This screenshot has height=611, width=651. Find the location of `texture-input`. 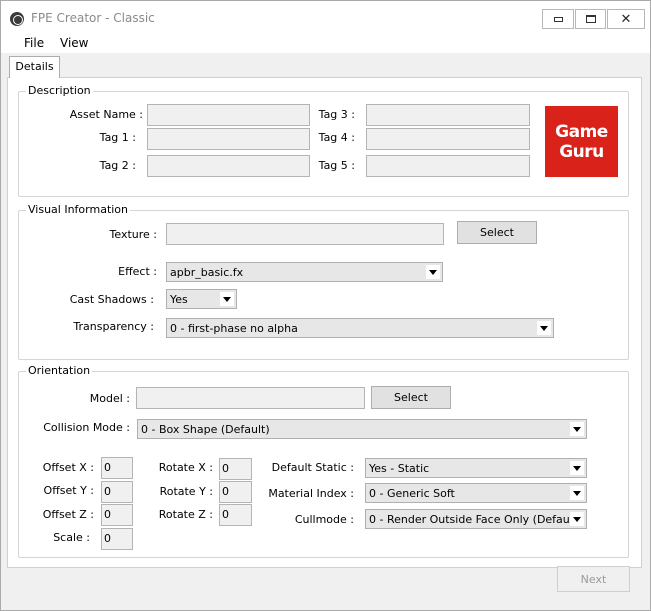

texture-input is located at coordinates (305, 234).